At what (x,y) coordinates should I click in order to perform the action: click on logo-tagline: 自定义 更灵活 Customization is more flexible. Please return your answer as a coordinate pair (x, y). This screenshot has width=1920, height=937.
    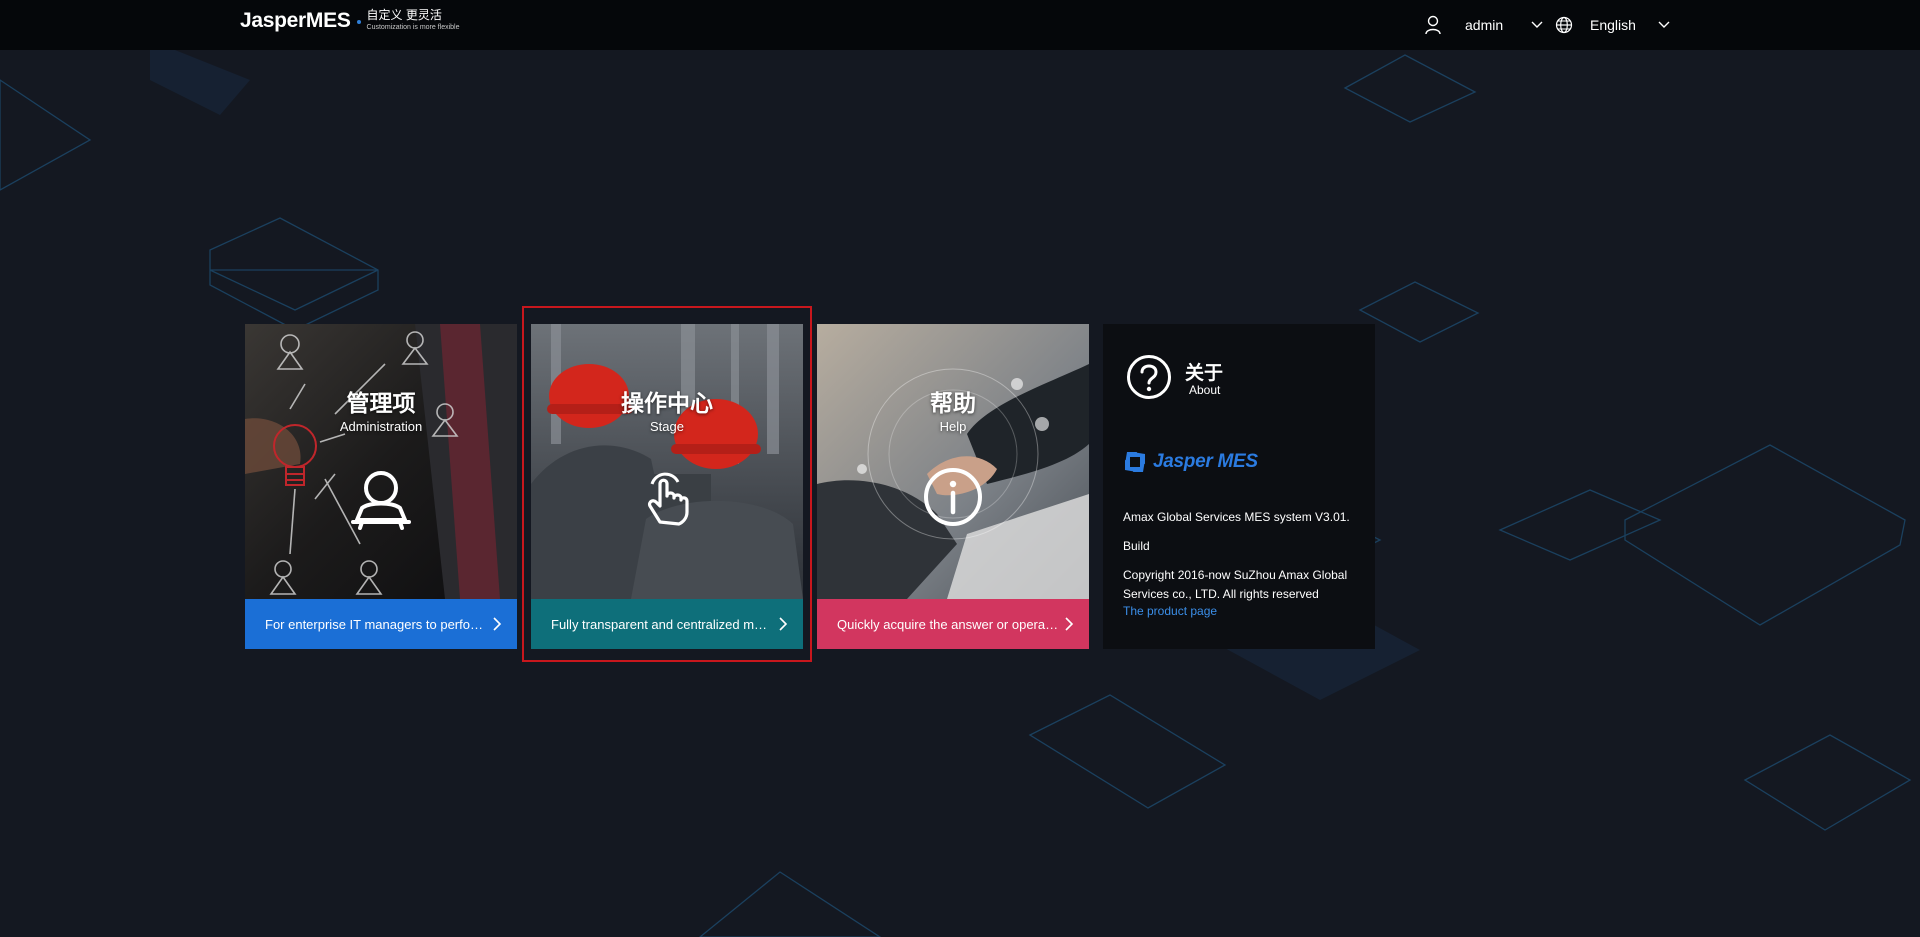
    Looking at the image, I should click on (413, 20).